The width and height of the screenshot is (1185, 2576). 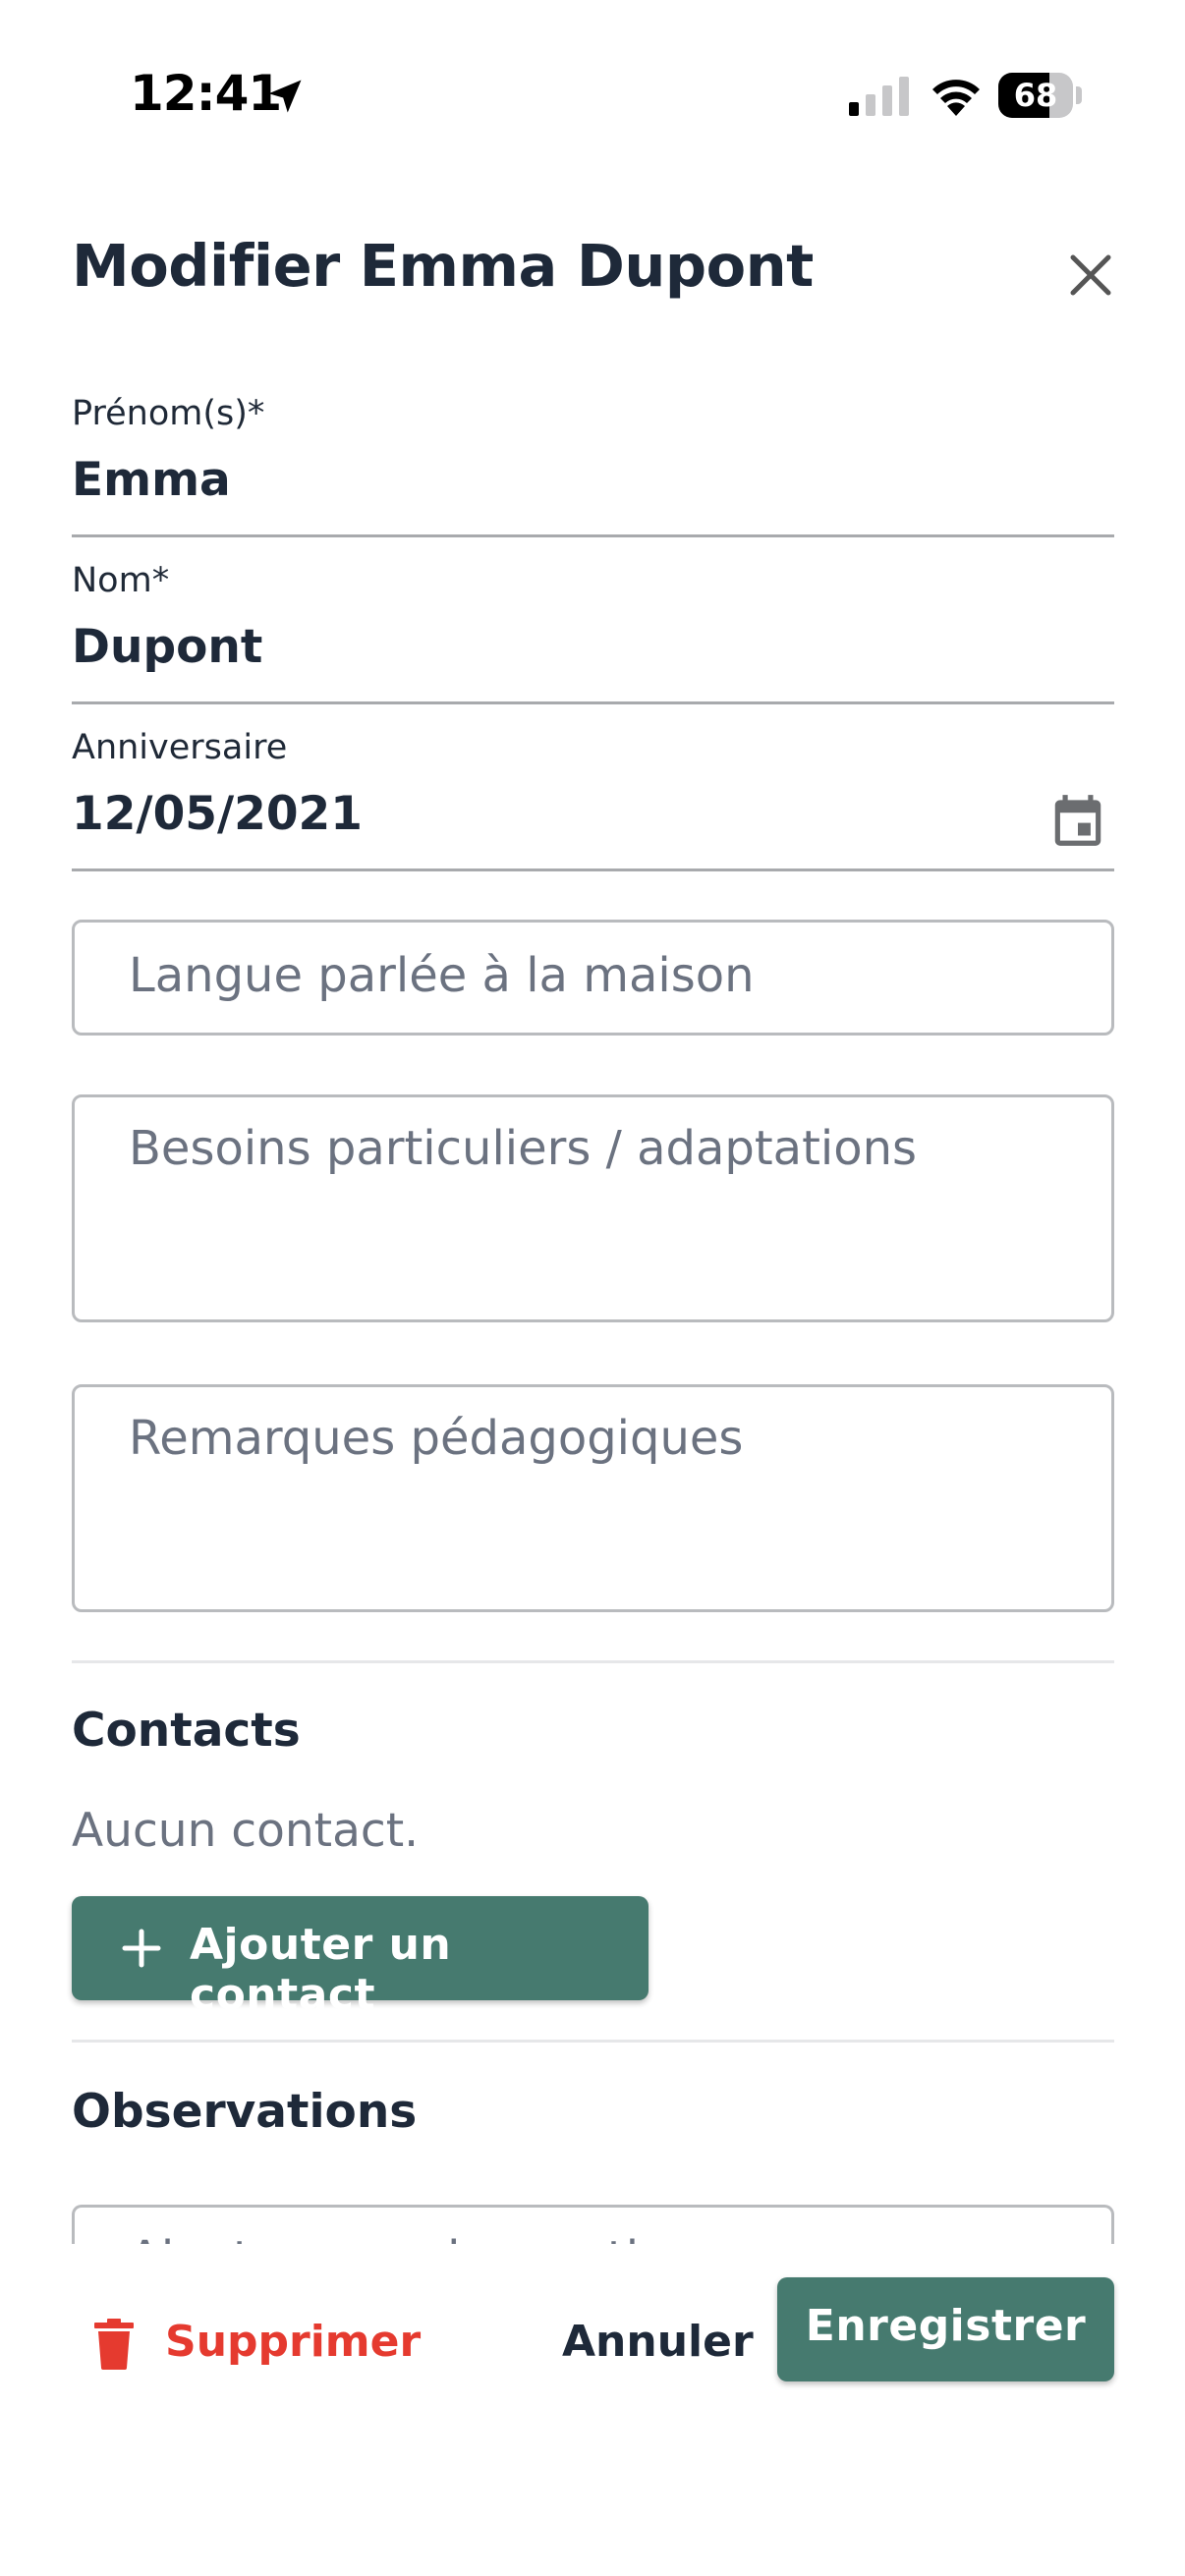 I want to click on first-name-label: Prénom(s)*, so click(x=168, y=413).